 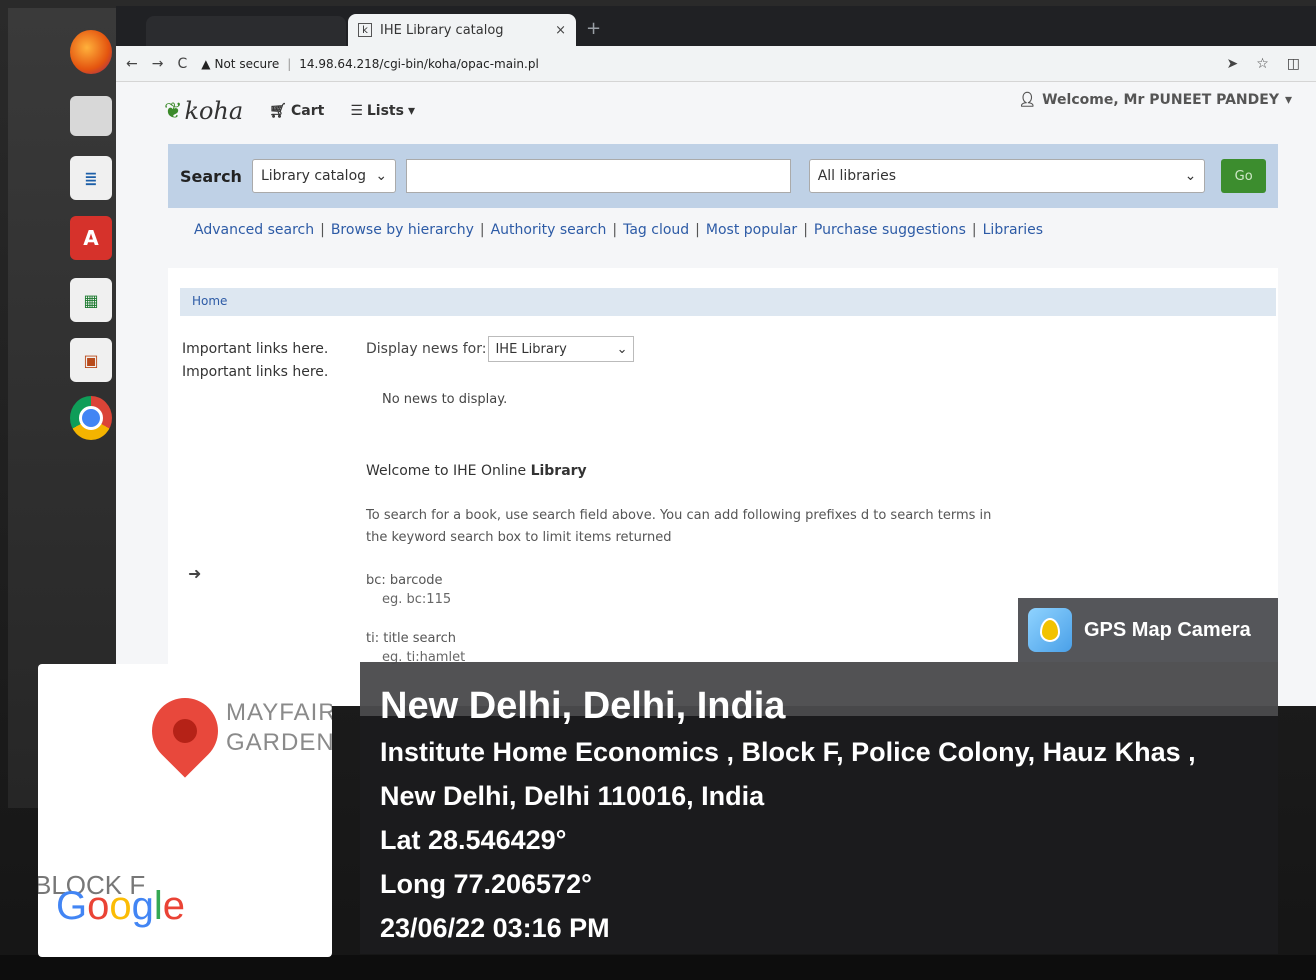 What do you see at coordinates (495, 928) in the screenshot?
I see `gps-datetime: 23/06/22 03:16 PM` at bounding box center [495, 928].